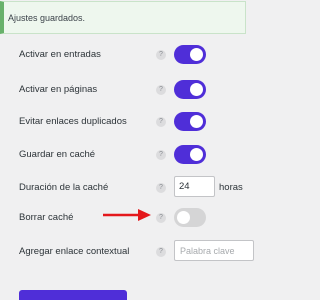 This screenshot has height=300, width=320. Describe the element at coordinates (123, 155) in the screenshot. I see `setting-row-cache: Guardar en caché ?` at that location.